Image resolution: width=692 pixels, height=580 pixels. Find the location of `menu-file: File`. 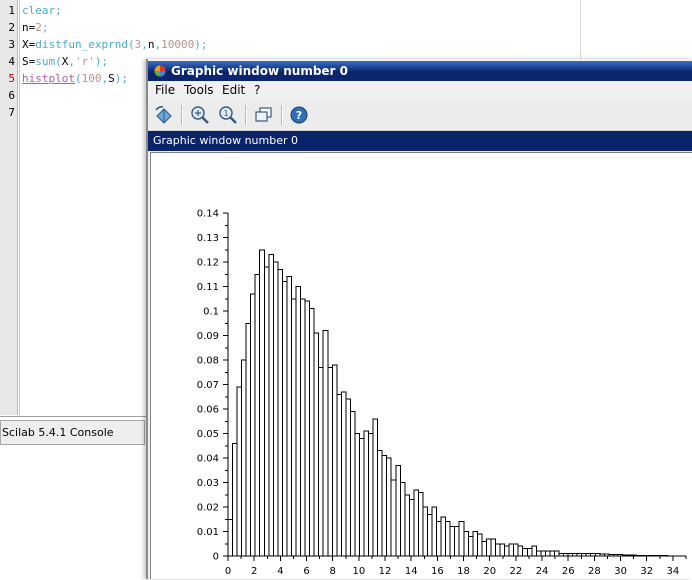

menu-file: File is located at coordinates (165, 90).